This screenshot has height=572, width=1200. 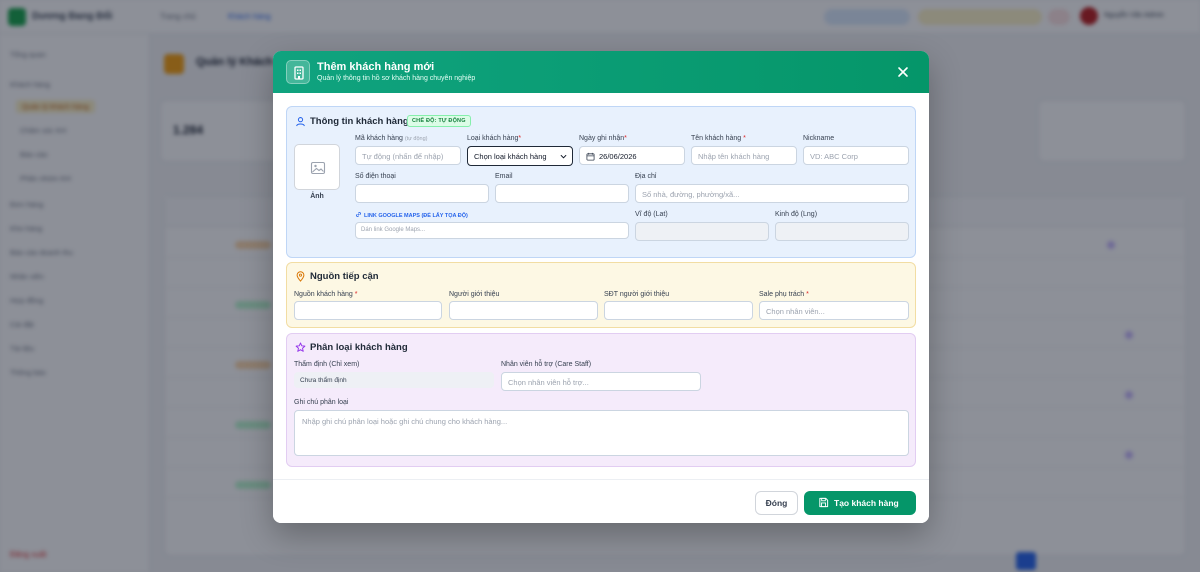 I want to click on note-label: Ghi chú phân loại, so click(x=321, y=402).